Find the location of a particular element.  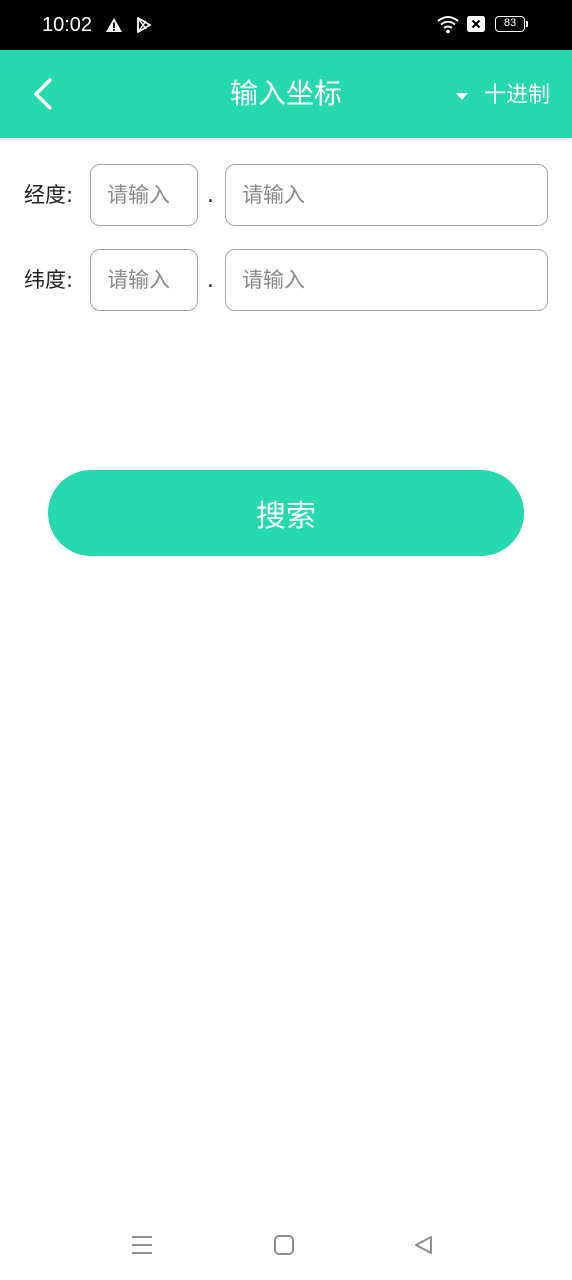

wifi-icon is located at coordinates (448, 25).